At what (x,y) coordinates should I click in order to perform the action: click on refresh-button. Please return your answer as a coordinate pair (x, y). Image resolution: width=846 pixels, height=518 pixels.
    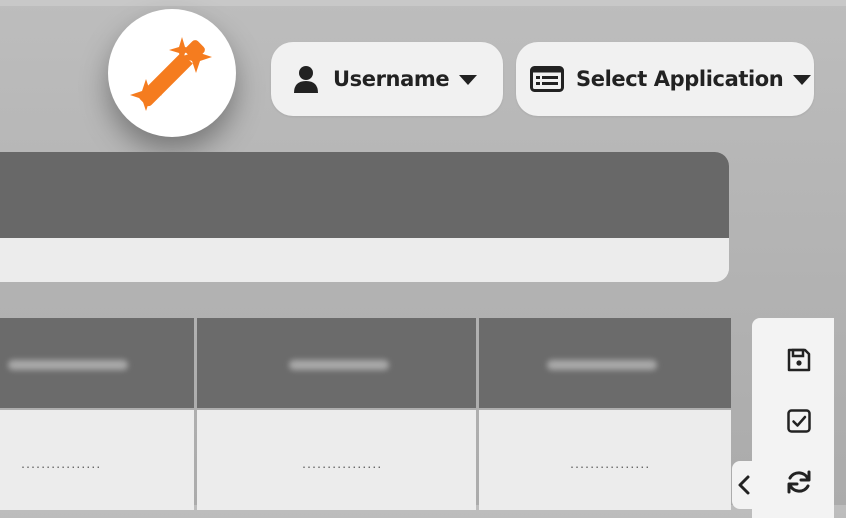
    Looking at the image, I should click on (799, 482).